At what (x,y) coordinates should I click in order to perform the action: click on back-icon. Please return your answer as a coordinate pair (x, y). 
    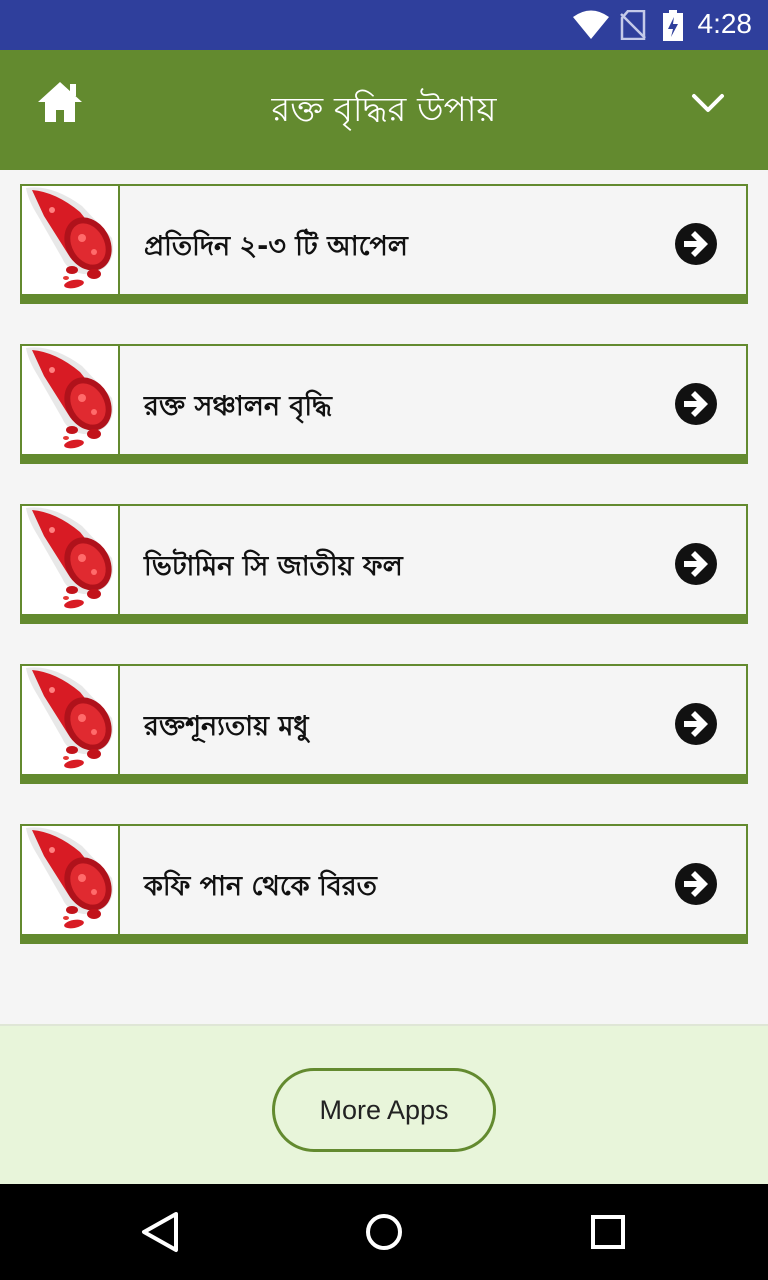
    Looking at the image, I should click on (160, 1232).